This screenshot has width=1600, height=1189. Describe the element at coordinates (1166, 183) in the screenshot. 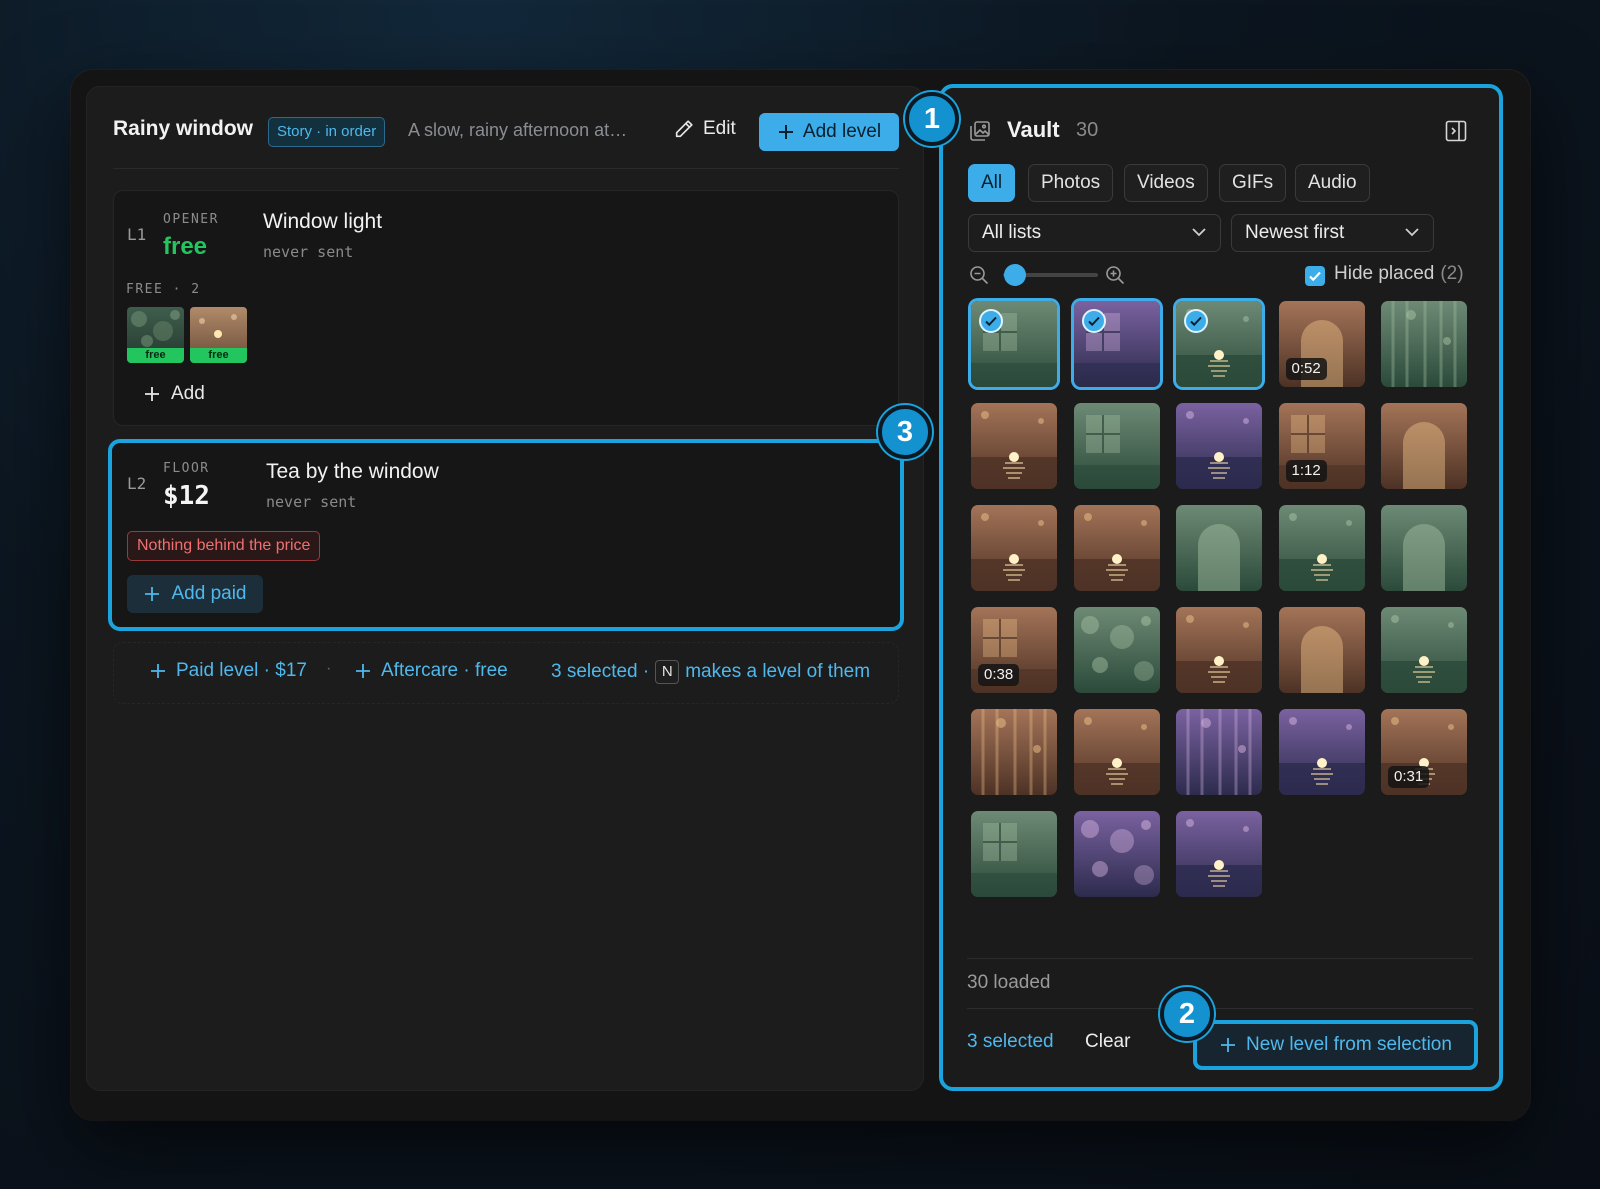

I see `filter-videos: Videos` at that location.